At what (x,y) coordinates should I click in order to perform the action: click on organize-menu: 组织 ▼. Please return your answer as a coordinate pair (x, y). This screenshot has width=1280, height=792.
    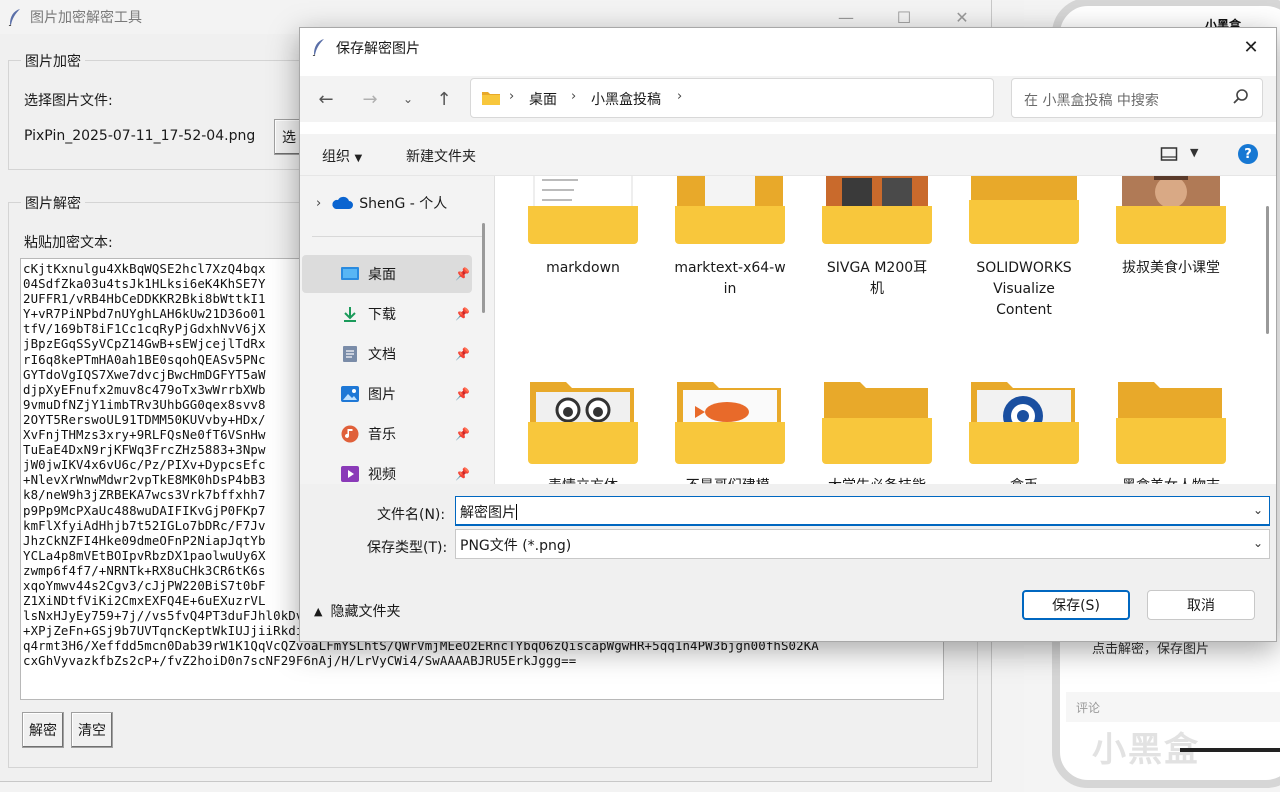
    Looking at the image, I should click on (342, 156).